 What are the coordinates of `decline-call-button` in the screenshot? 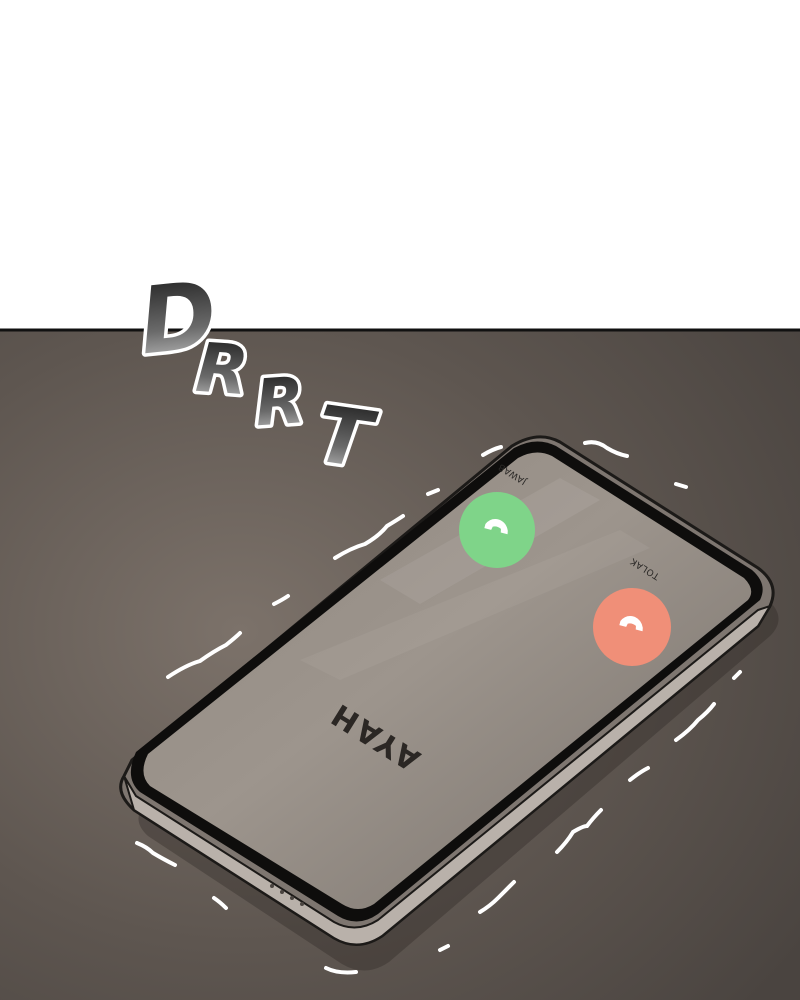 It's located at (632, 627).